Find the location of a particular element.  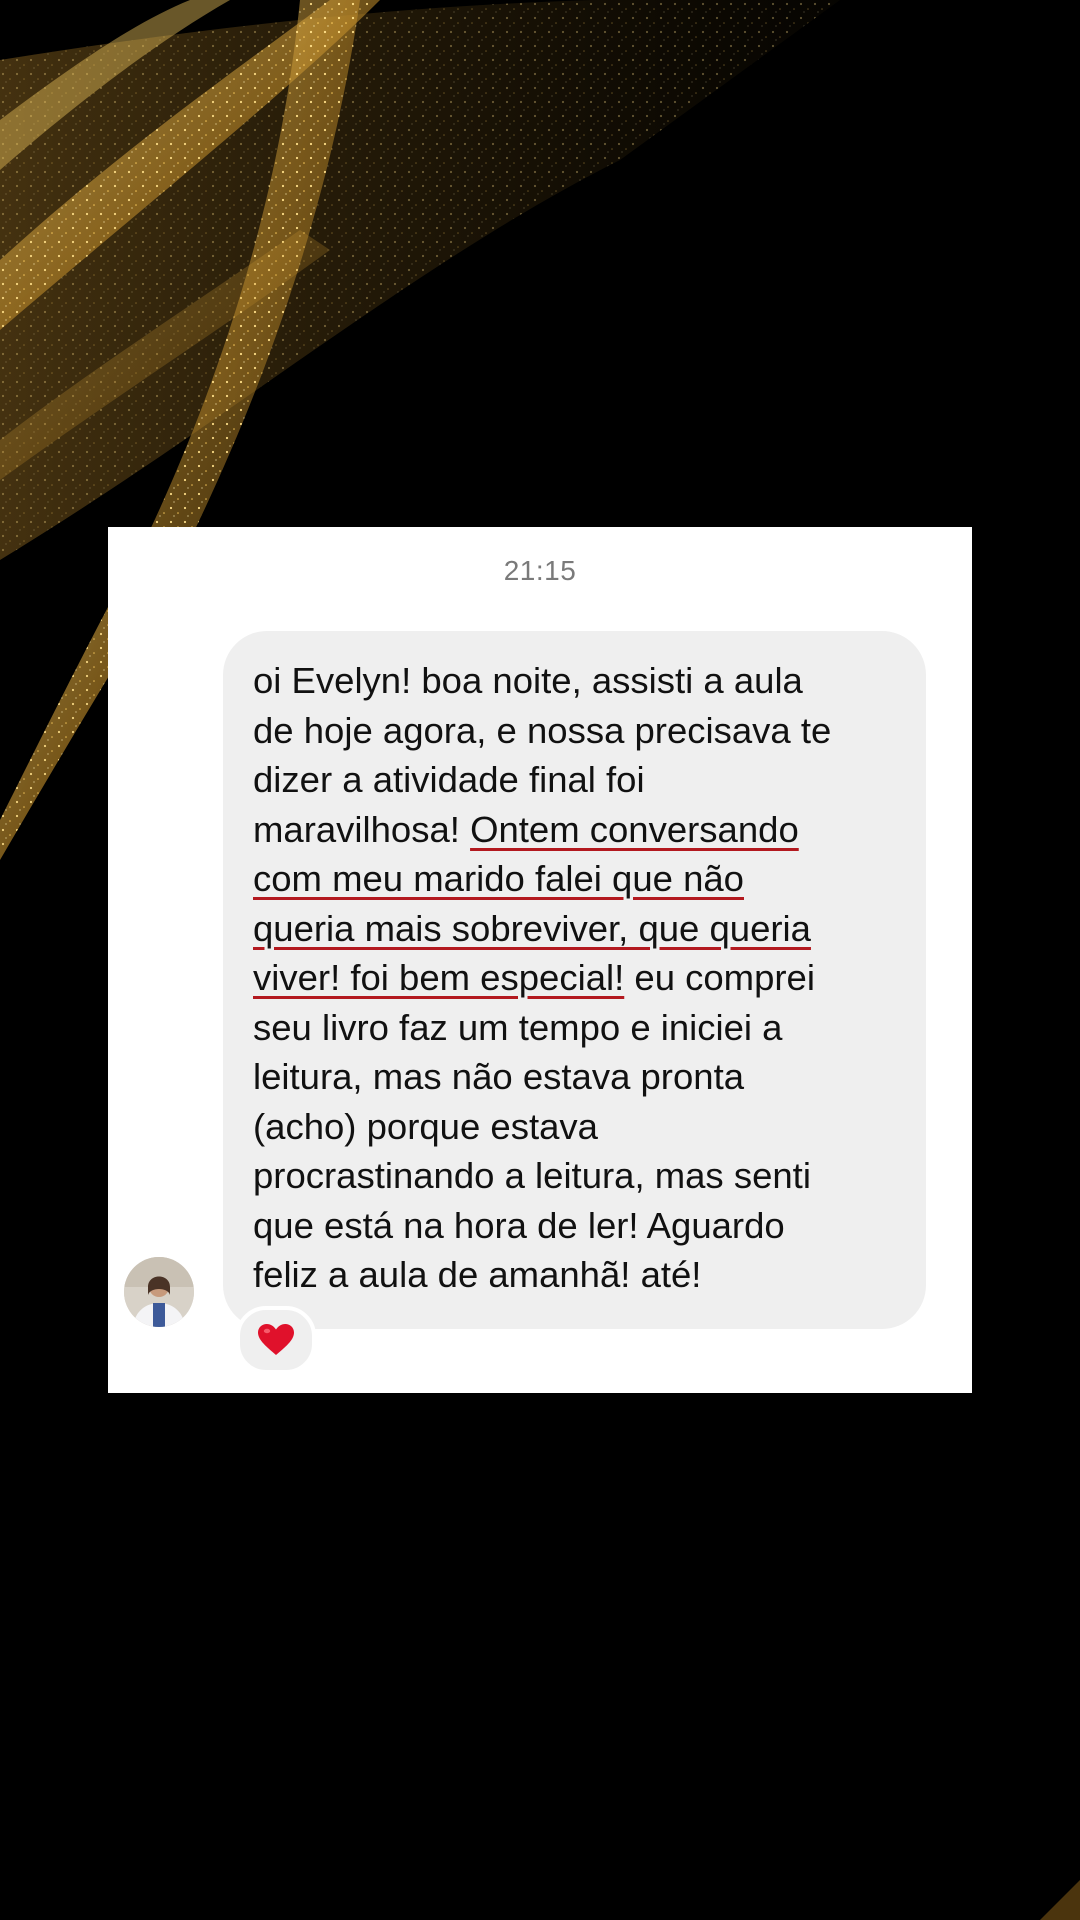

message-text-segment: (acho) porque estava is located at coordinates (425, 1126).